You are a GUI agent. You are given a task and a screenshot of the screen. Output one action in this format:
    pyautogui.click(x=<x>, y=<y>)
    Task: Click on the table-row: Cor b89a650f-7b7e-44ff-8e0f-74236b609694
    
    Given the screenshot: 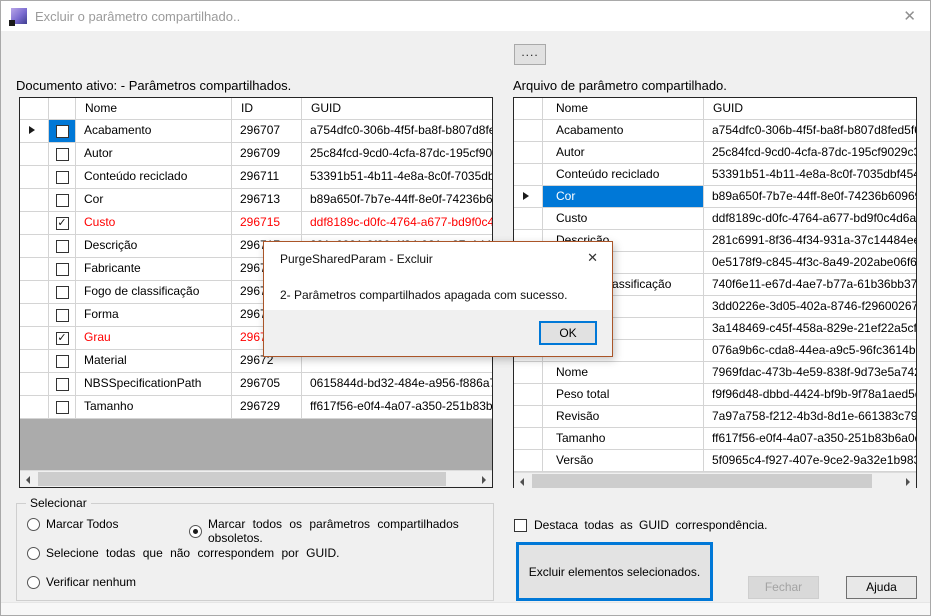 What is the action you would take?
    pyautogui.click(x=715, y=197)
    